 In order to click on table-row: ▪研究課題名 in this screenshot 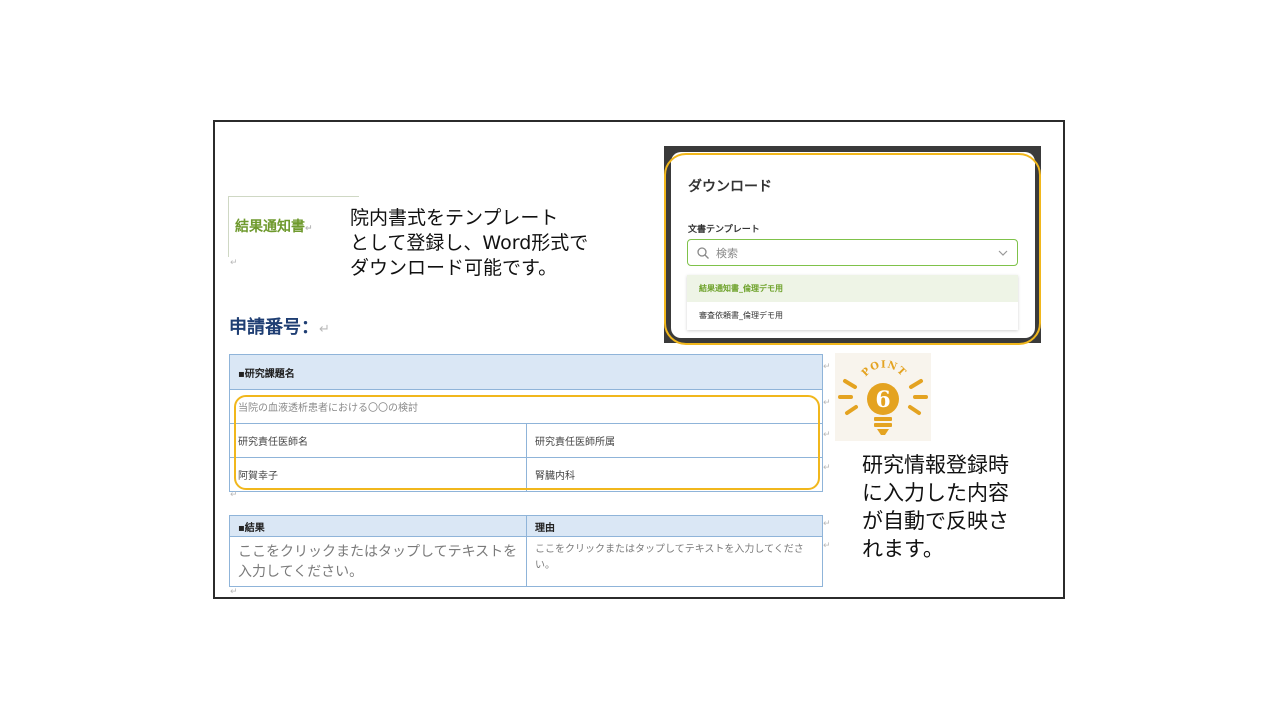, I will do `click(526, 372)`.